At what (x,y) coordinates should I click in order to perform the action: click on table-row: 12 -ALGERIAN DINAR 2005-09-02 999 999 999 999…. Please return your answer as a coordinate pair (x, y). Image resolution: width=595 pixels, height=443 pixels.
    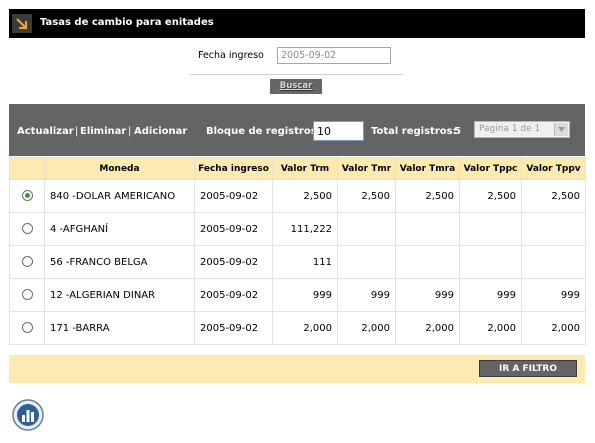
    Looking at the image, I should click on (297, 295).